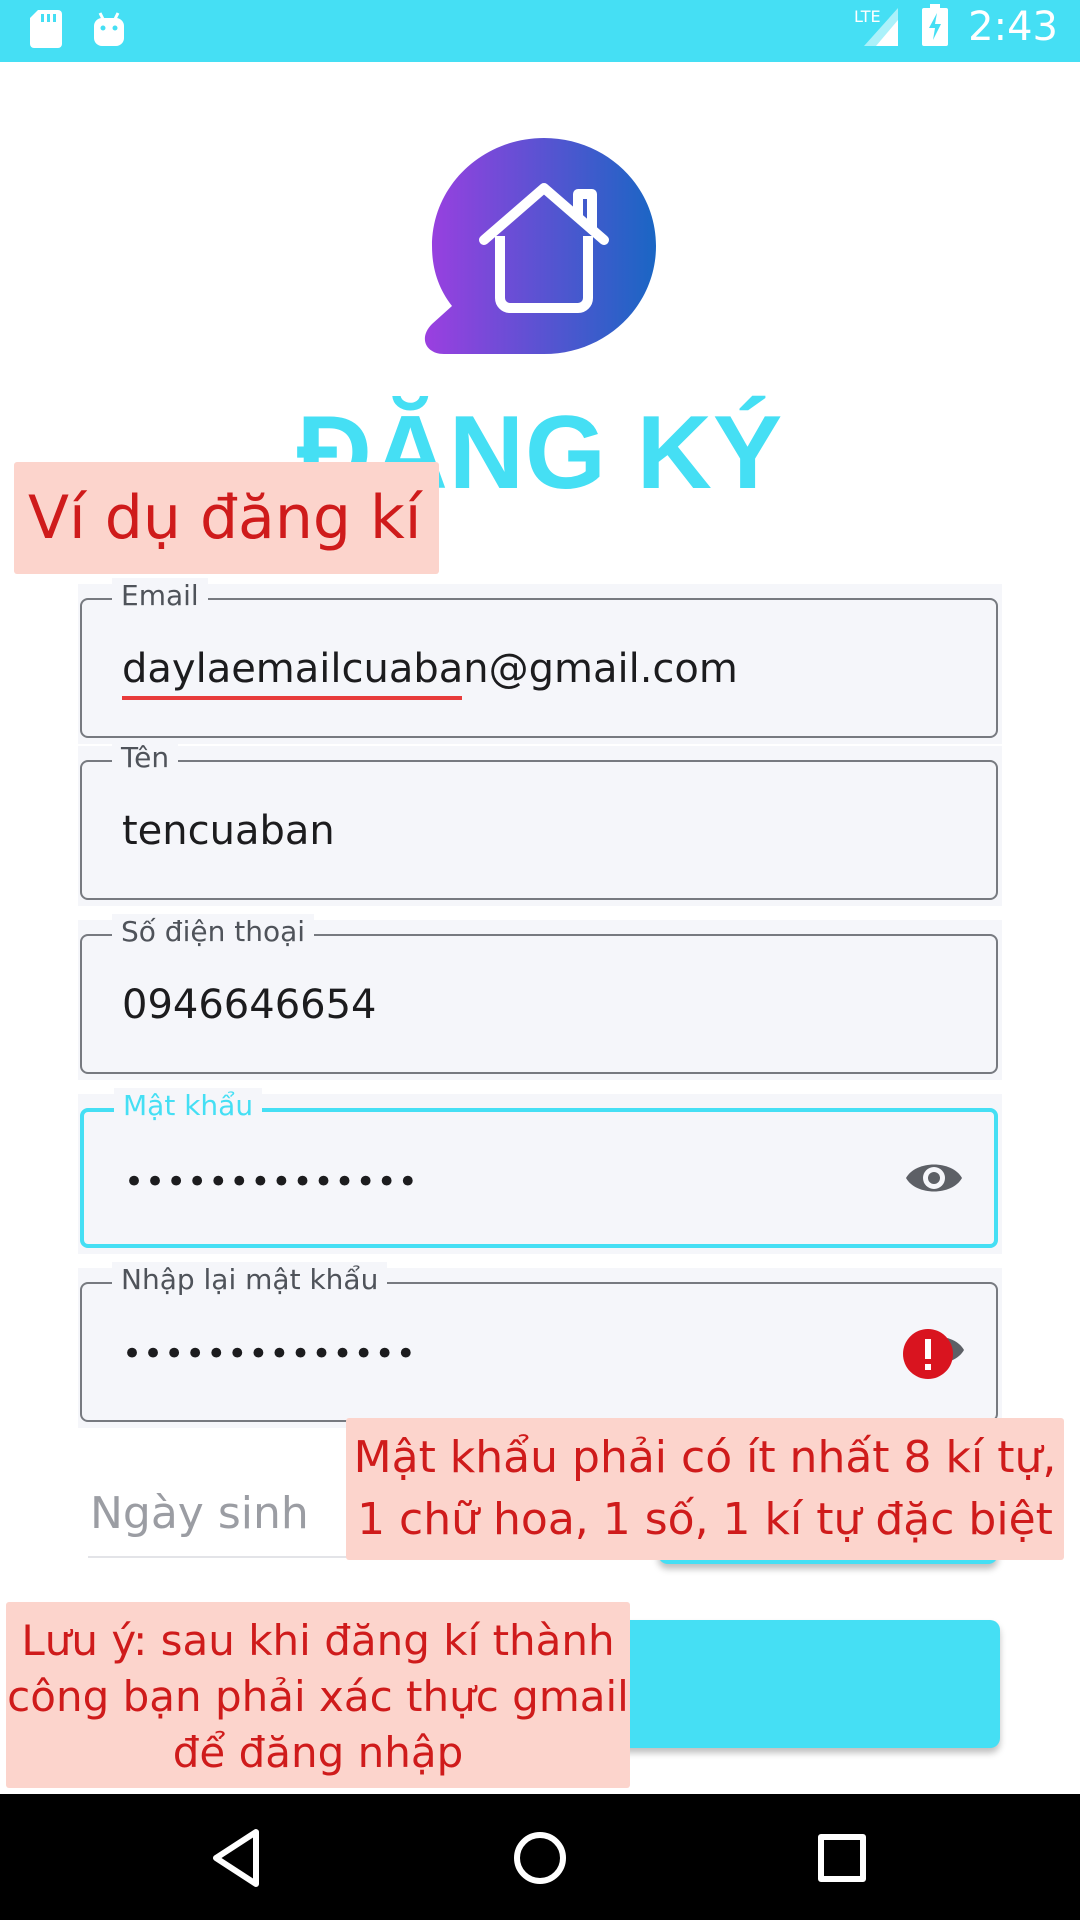 The height and width of the screenshot is (1920, 1080). Describe the element at coordinates (269, 1354) in the screenshot. I see `confirm-password-value: ••••••••••••••` at that location.